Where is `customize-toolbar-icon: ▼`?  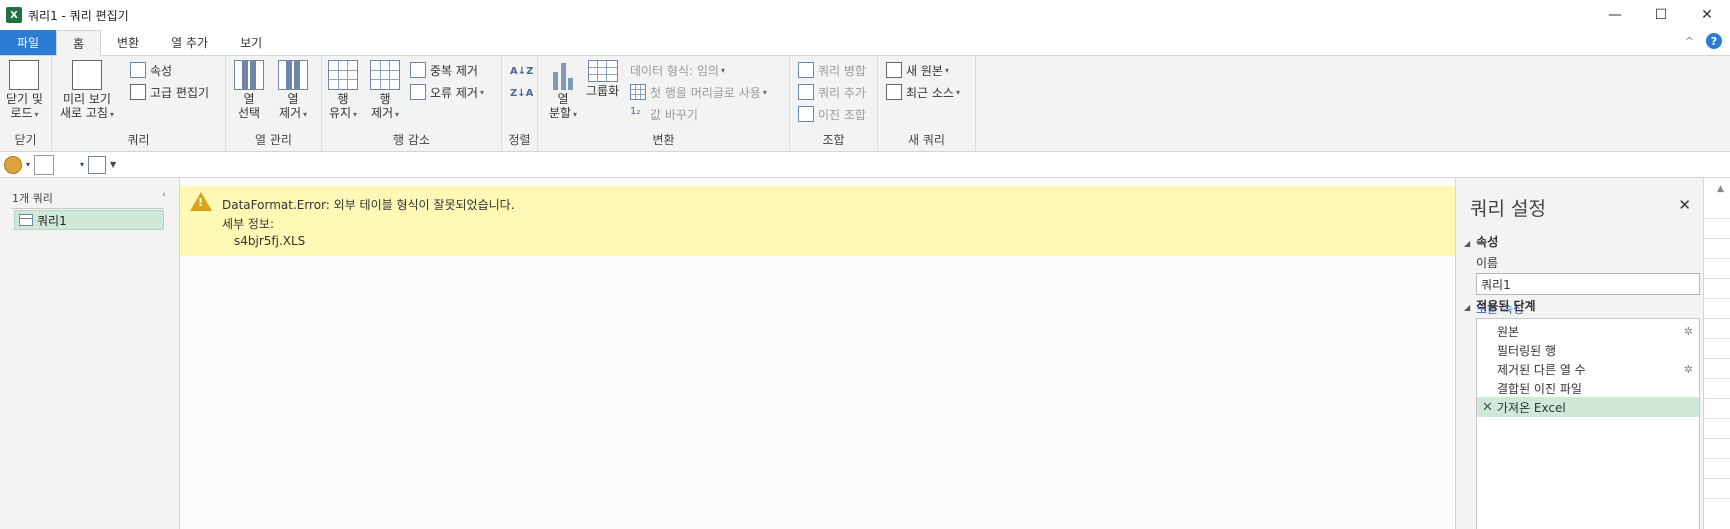 customize-toolbar-icon: ▼ is located at coordinates (113, 164).